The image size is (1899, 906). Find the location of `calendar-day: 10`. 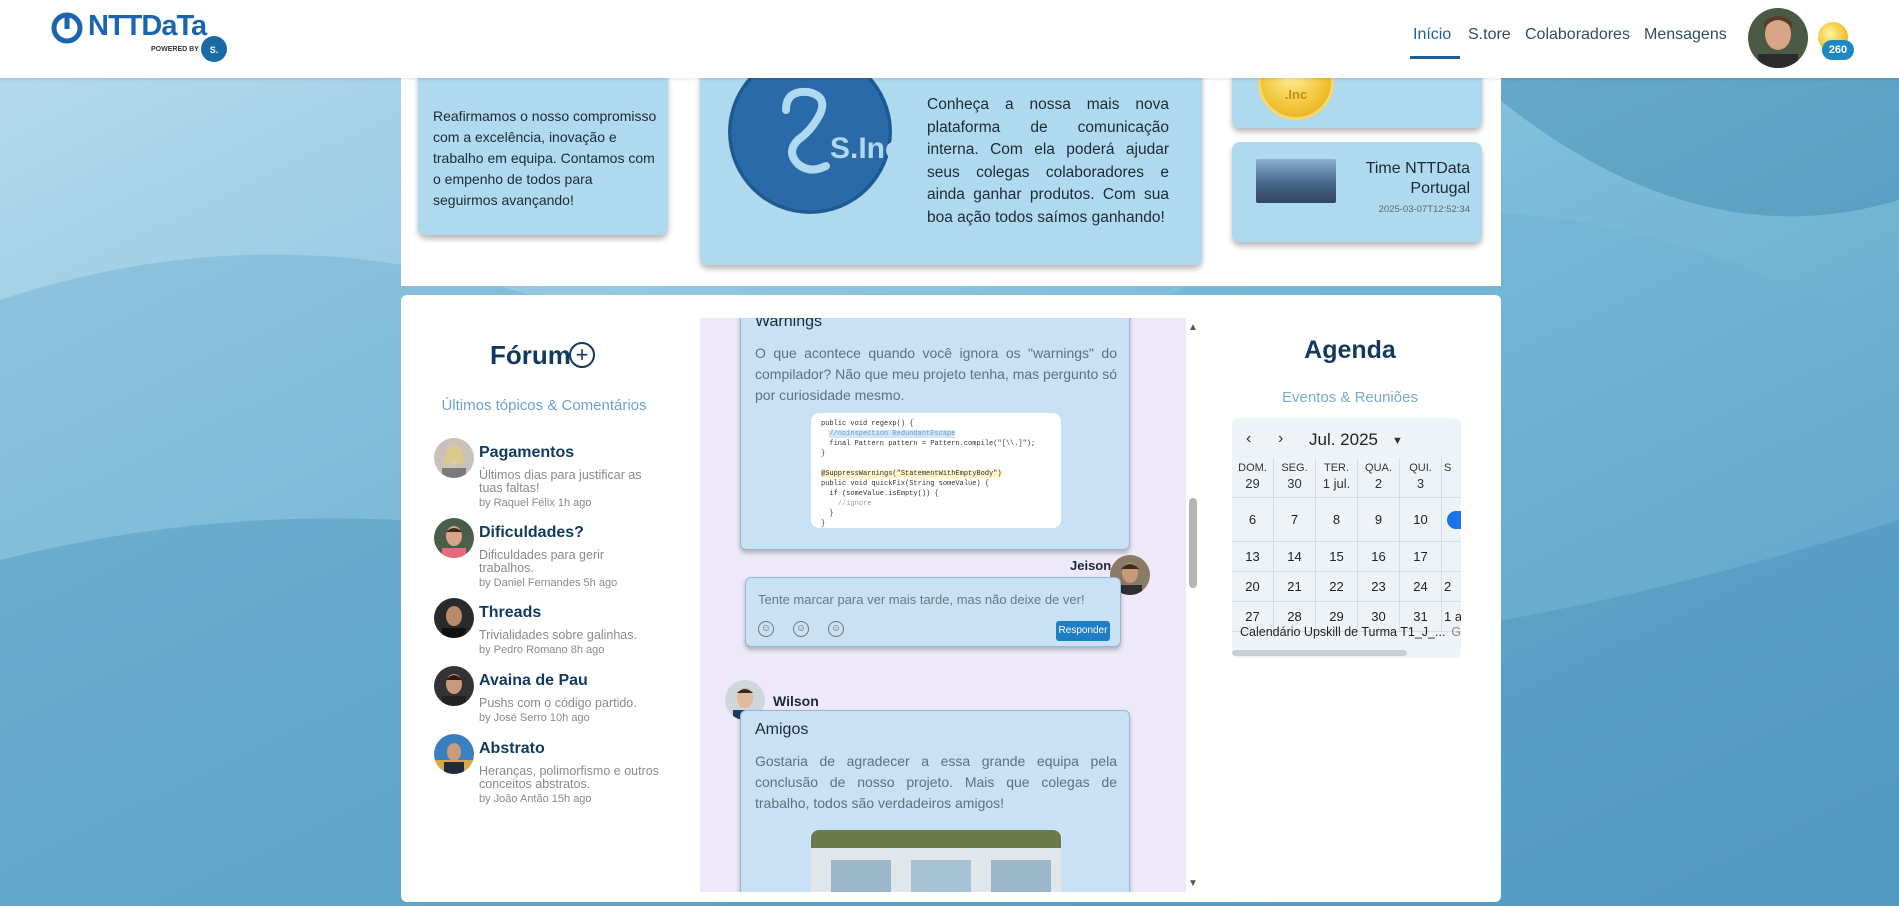

calendar-day: 10 is located at coordinates (1421, 520).